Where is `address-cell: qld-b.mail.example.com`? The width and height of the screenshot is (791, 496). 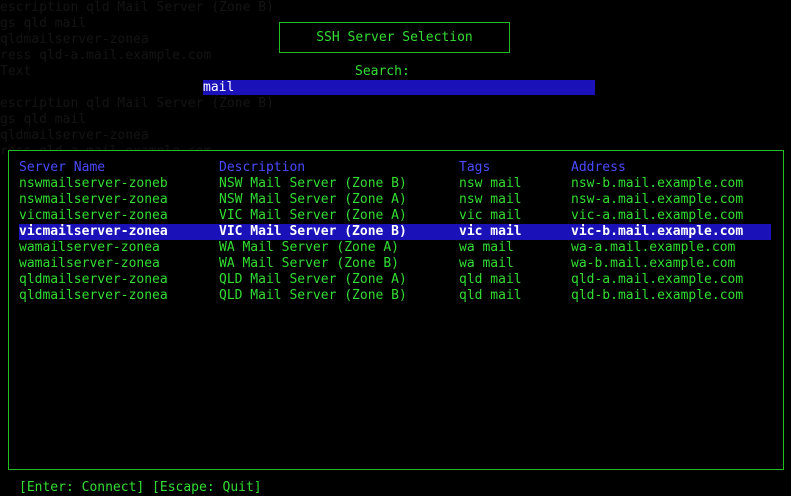
address-cell: qld-b.mail.example.com is located at coordinates (657, 295).